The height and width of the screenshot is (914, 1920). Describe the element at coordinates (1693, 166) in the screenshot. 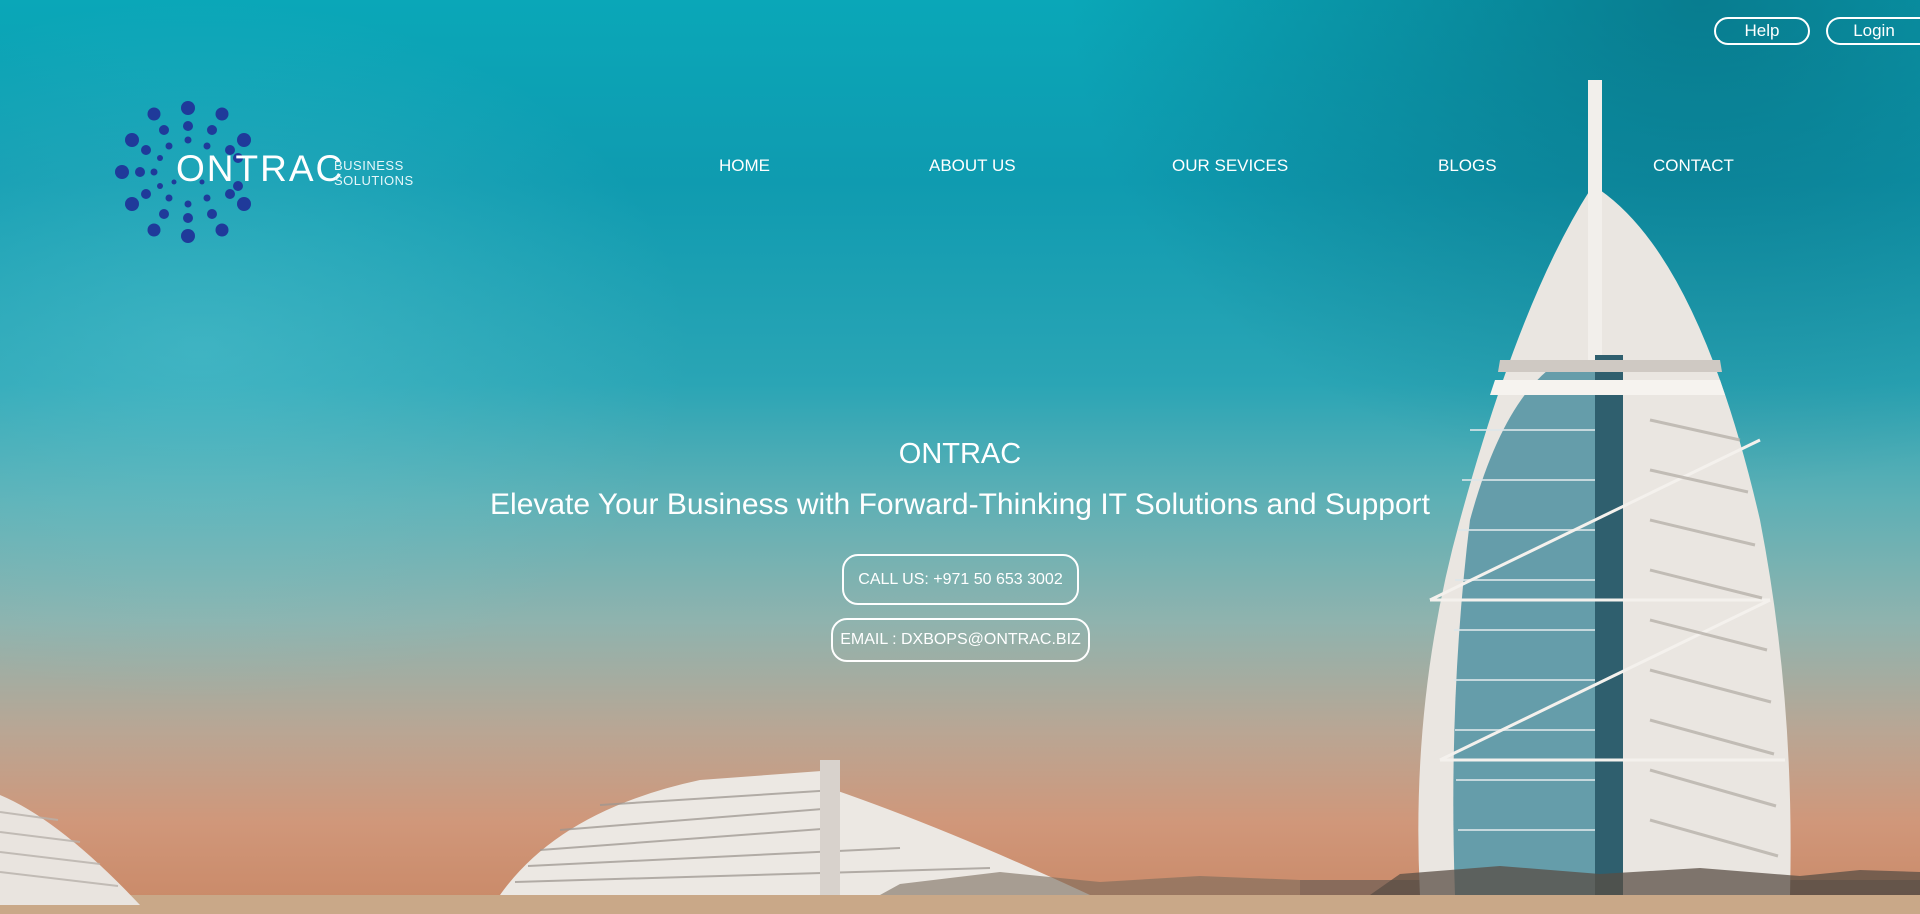

I see `nav-item-contact: CONTACT` at that location.